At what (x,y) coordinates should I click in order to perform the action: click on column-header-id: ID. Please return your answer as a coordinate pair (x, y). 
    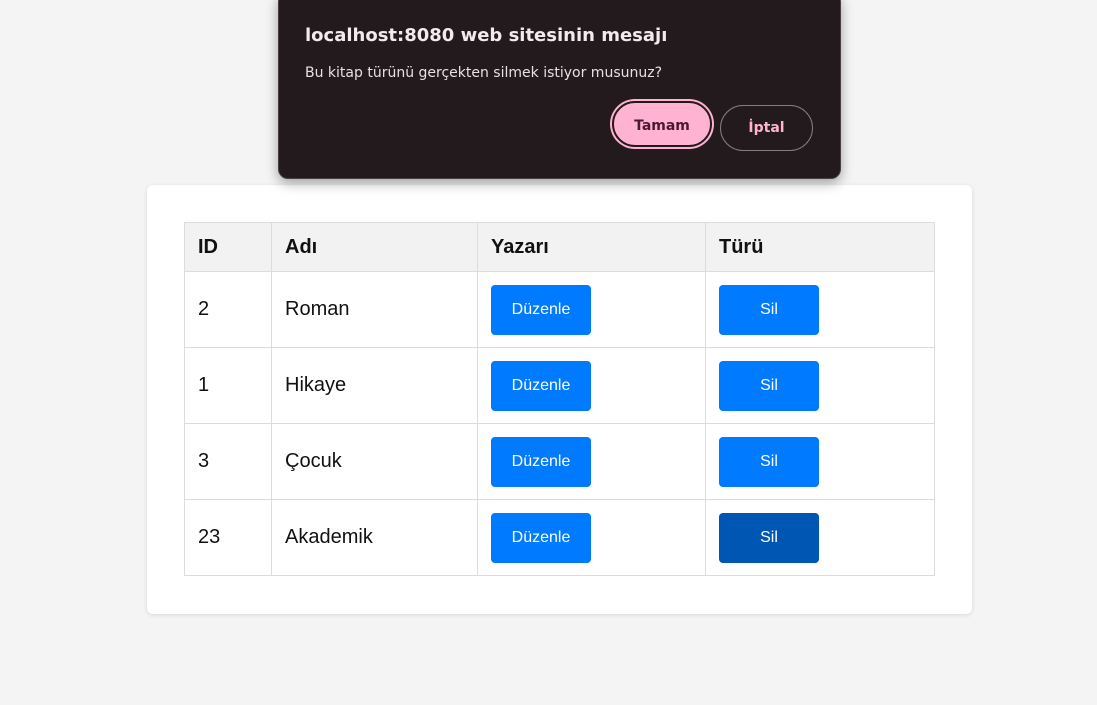
    Looking at the image, I should click on (228, 247).